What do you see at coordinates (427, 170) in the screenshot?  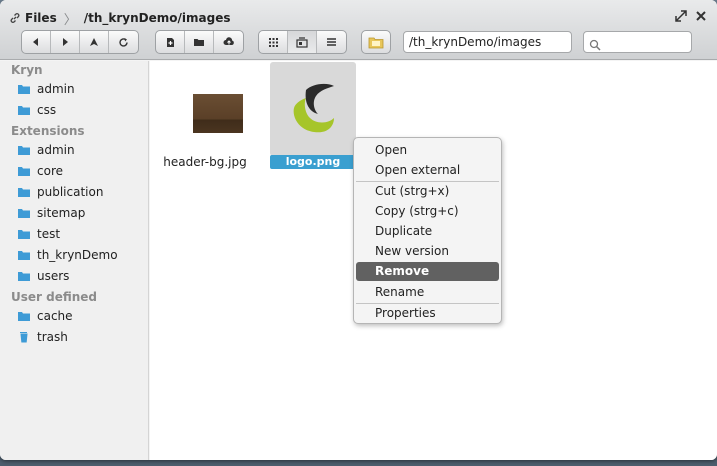 I see `menu-item-open-external: Open external` at bounding box center [427, 170].